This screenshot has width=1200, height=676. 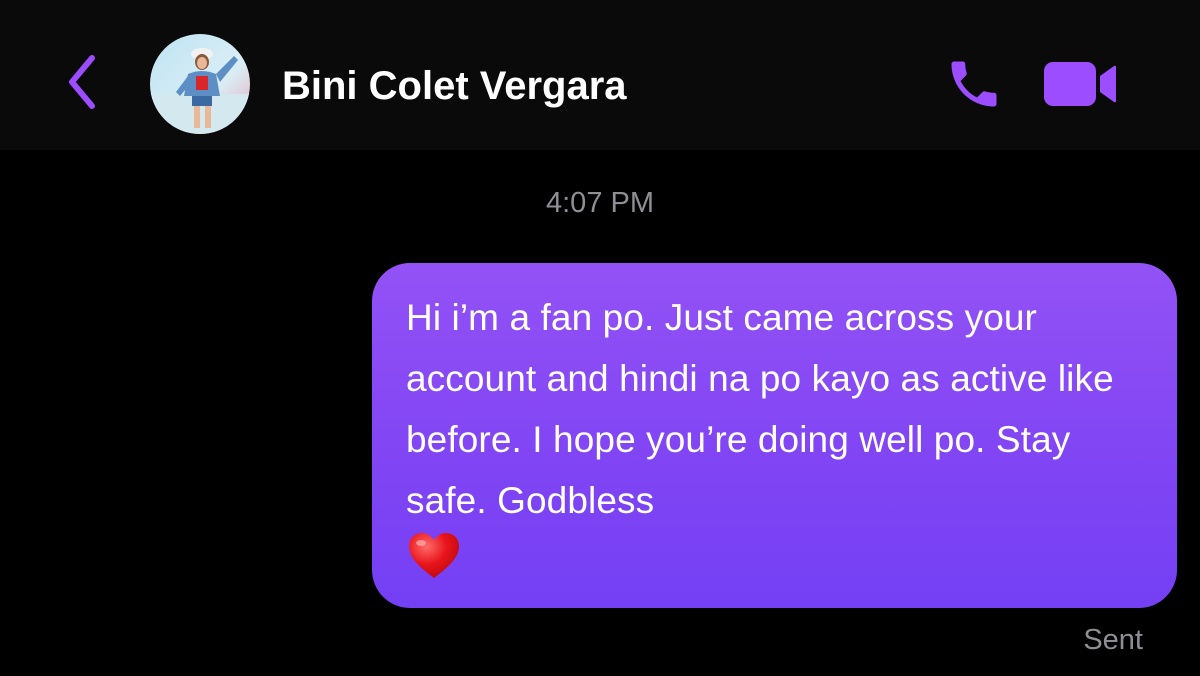 I want to click on message-timestamp: 4:07 PM, so click(x=600, y=203).